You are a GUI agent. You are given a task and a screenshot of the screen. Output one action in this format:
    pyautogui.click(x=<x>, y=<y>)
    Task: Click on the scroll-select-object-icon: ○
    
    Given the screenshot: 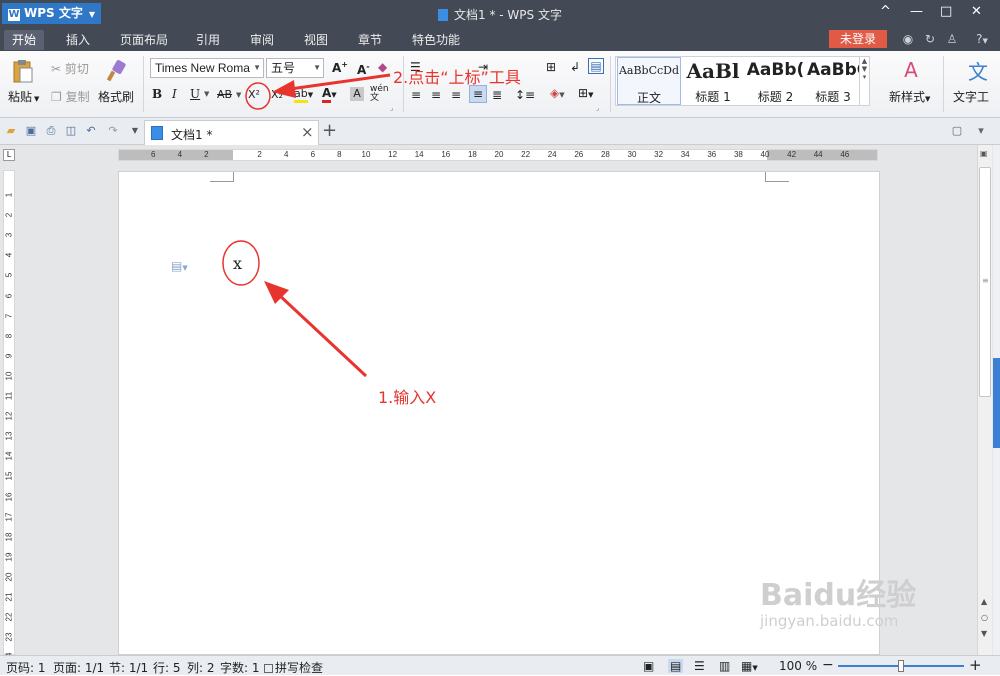 What is the action you would take?
    pyautogui.click(x=984, y=617)
    